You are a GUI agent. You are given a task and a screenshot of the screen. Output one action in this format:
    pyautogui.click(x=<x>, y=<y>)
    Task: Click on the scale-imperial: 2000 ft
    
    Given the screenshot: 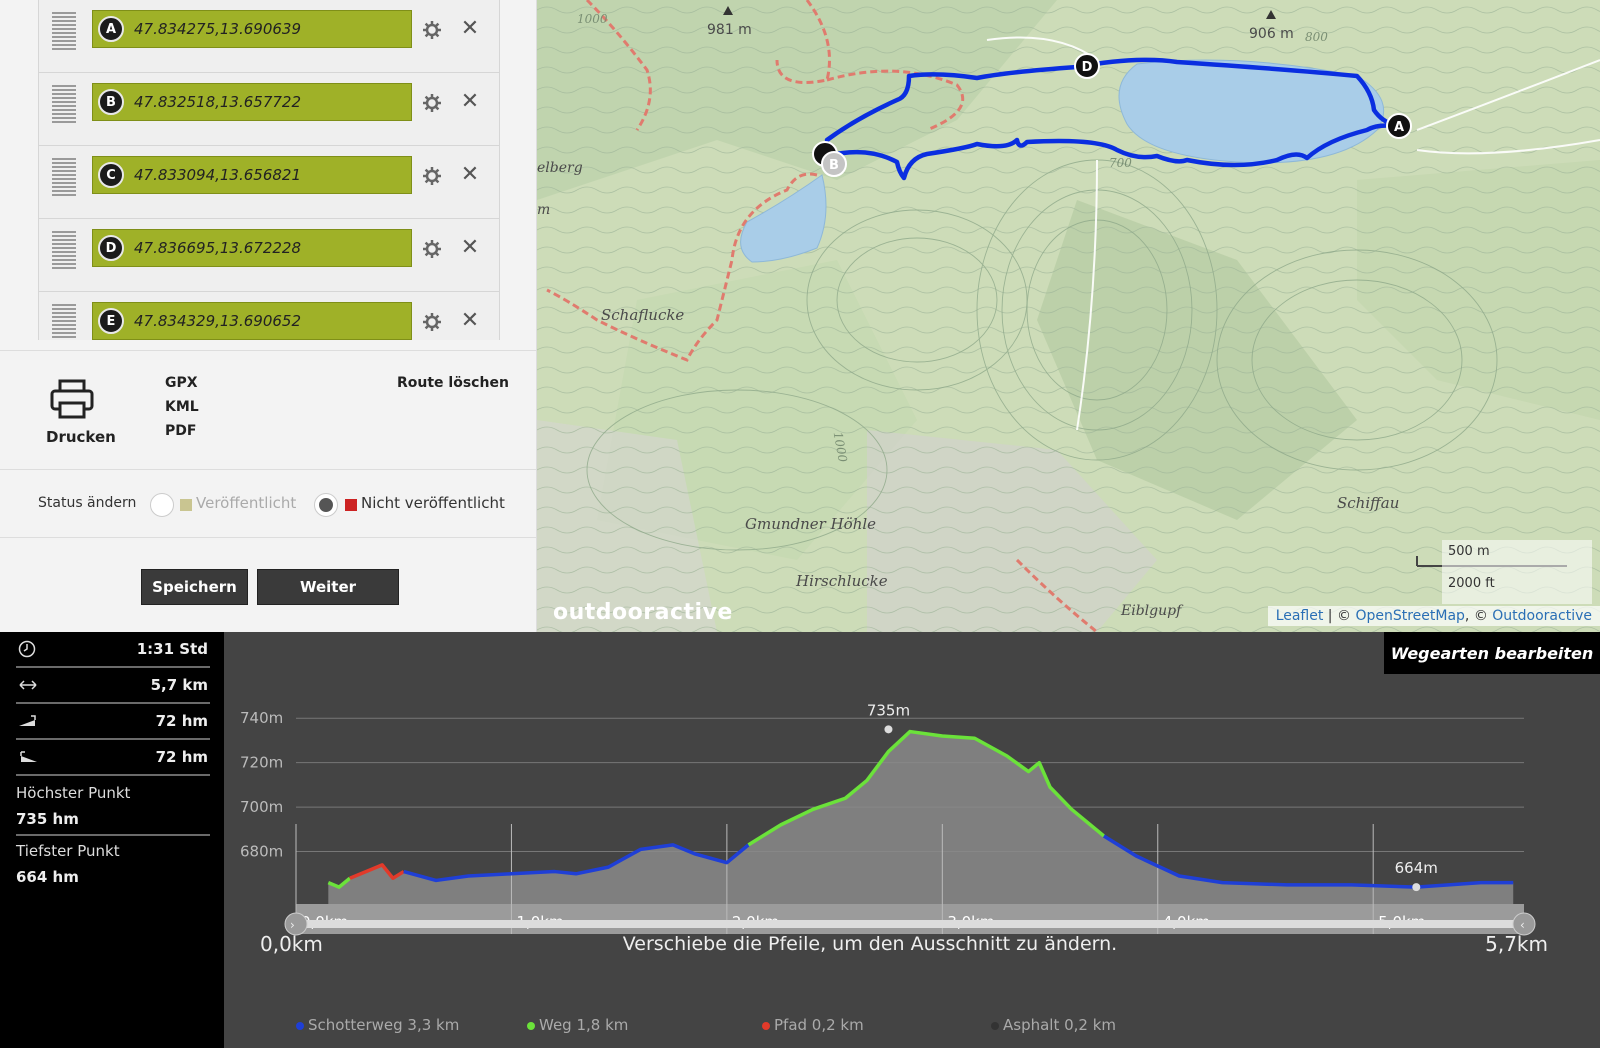 What is the action you would take?
    pyautogui.click(x=1471, y=583)
    